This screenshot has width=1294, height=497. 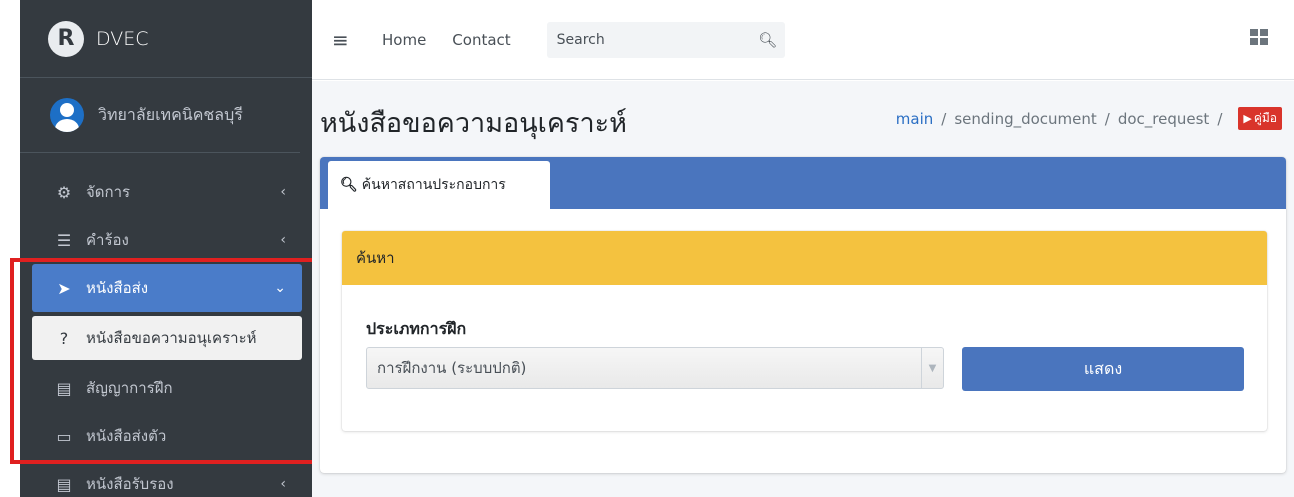 I want to click on chevron-down-icon: ⌄, so click(x=280, y=288).